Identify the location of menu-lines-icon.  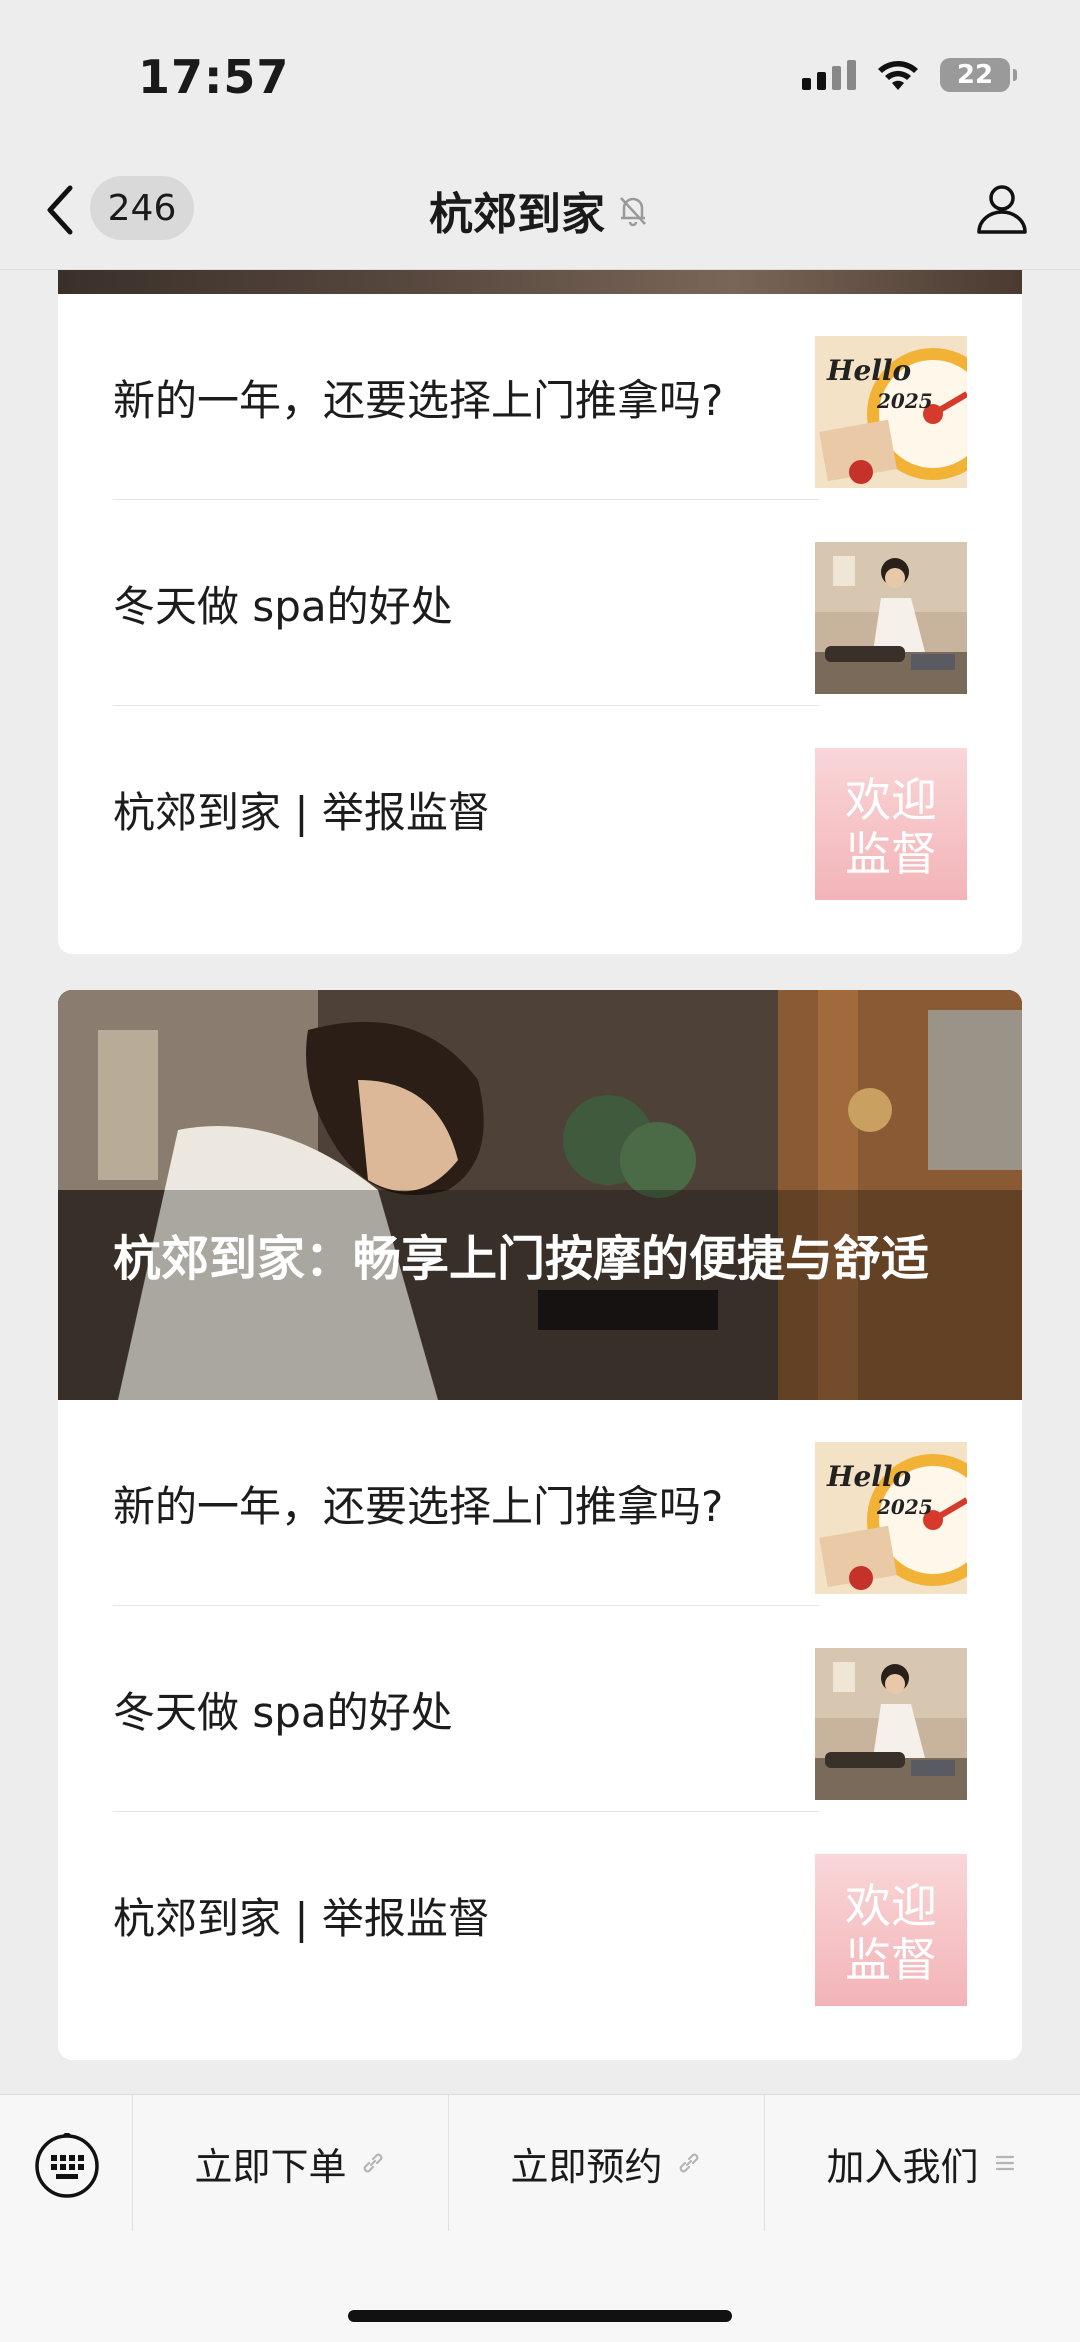
(1004, 2163).